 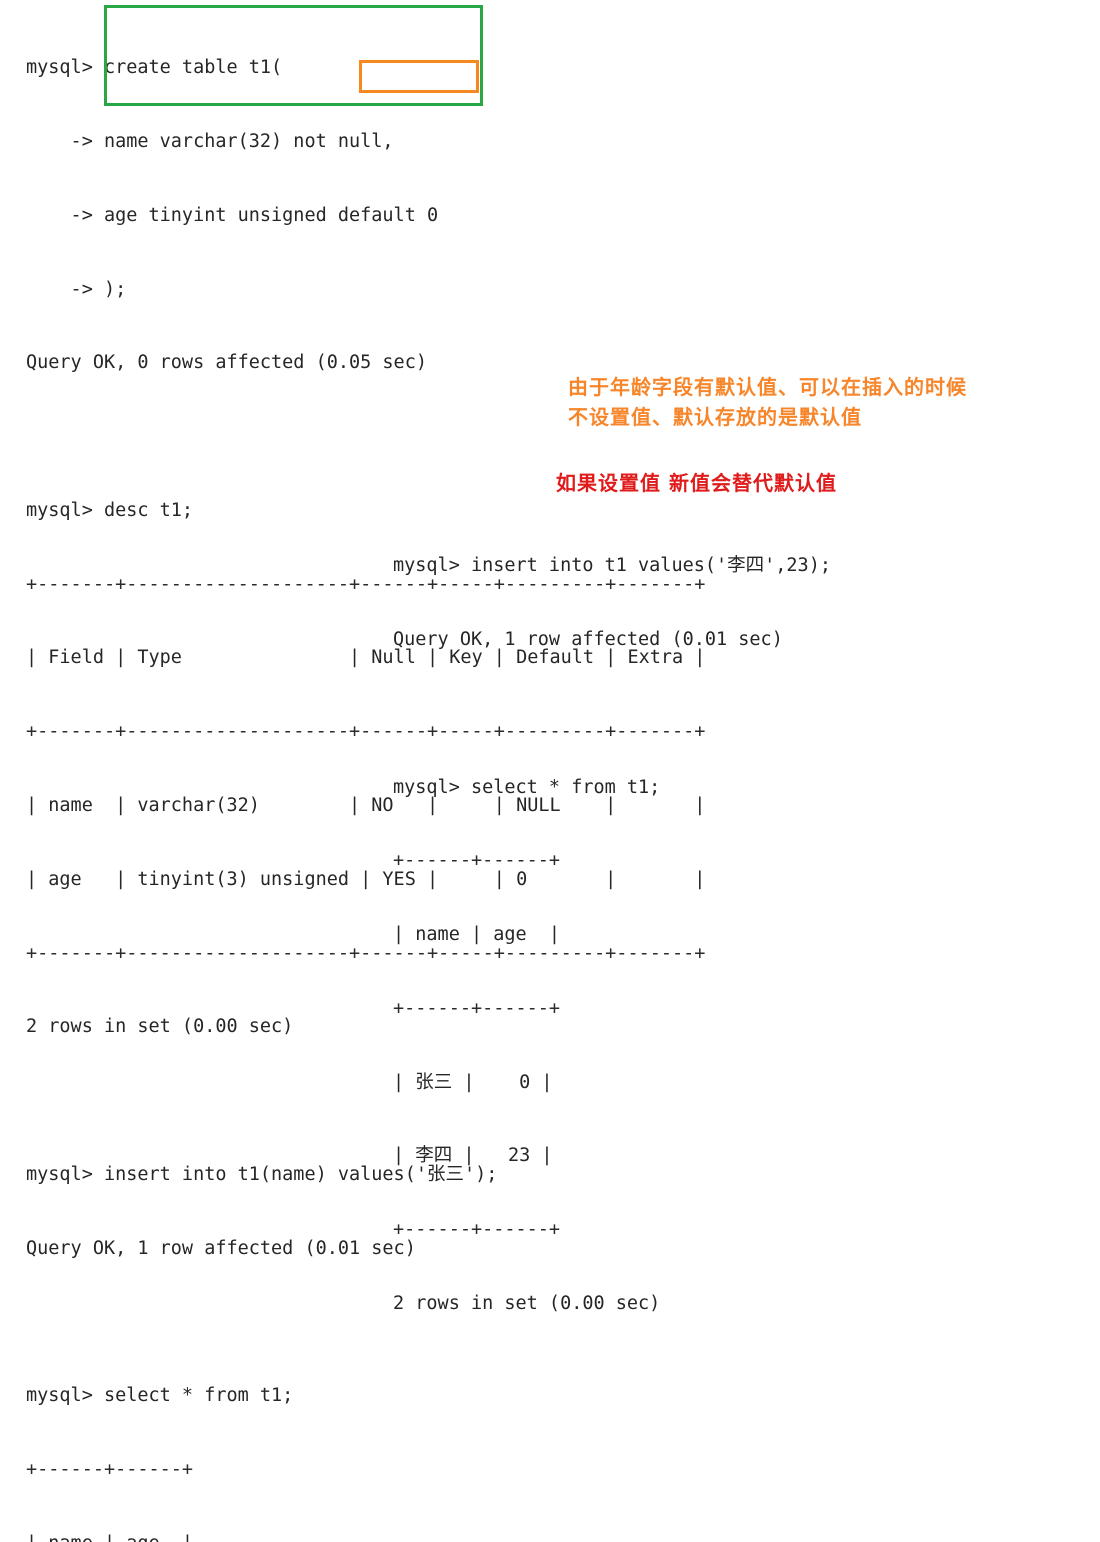 I want to click on red-annotation-note: 如果设置值 新值会替代默认值, so click(x=696, y=483).